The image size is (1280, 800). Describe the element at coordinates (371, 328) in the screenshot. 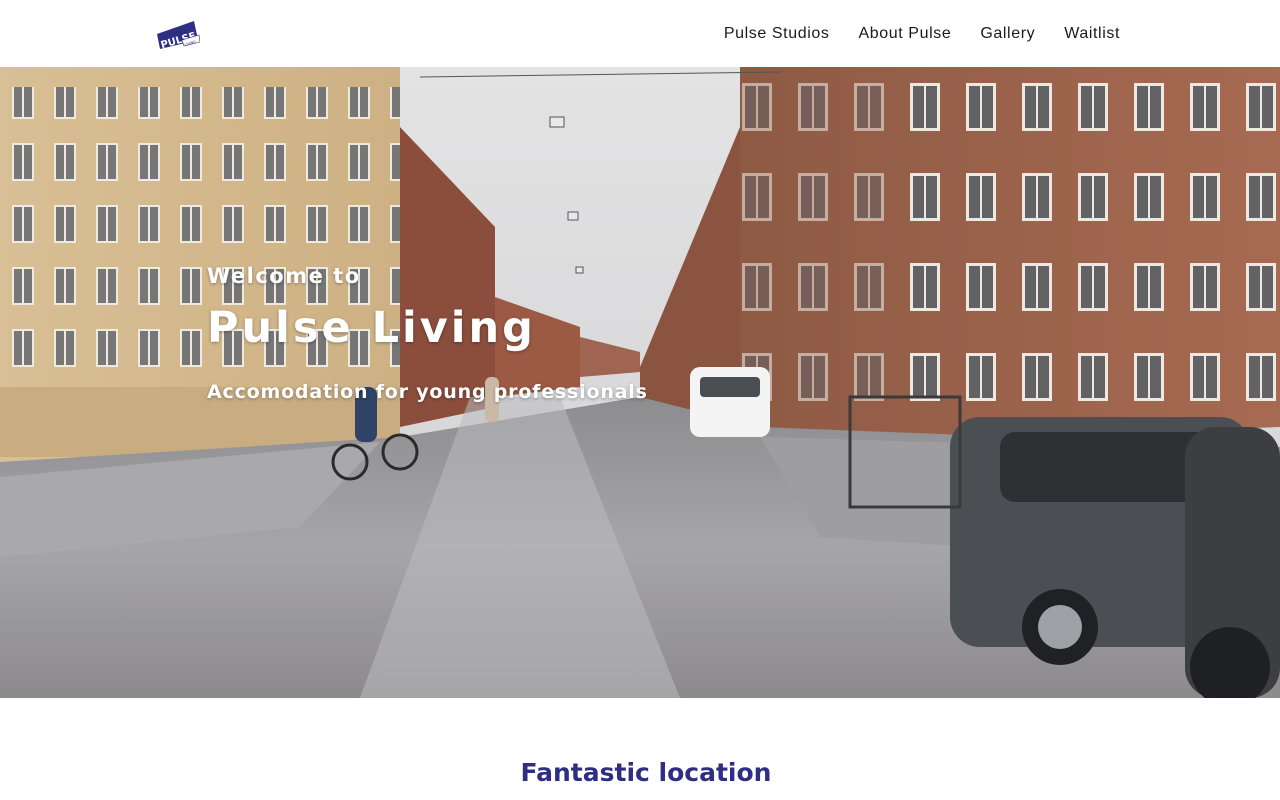

I see `hero-title: Pulse Living` at that location.